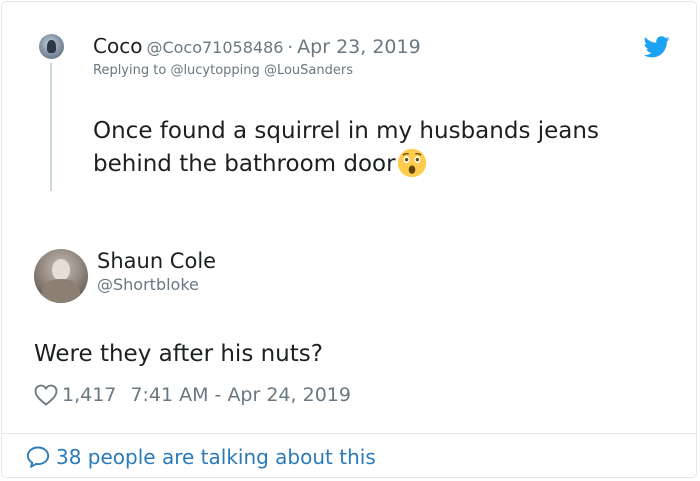  What do you see at coordinates (308, 70) in the screenshot?
I see `mention-lousanders: @LouSanders` at bounding box center [308, 70].